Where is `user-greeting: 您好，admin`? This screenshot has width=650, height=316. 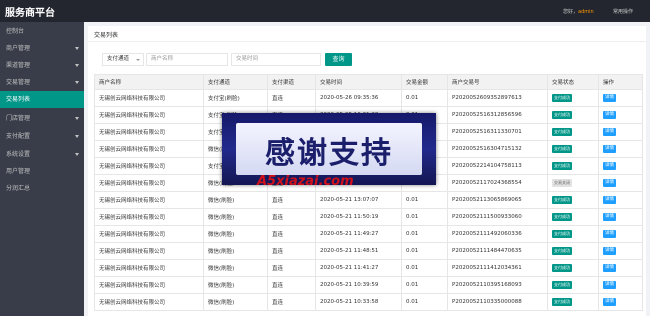 user-greeting: 您好，admin is located at coordinates (578, 11).